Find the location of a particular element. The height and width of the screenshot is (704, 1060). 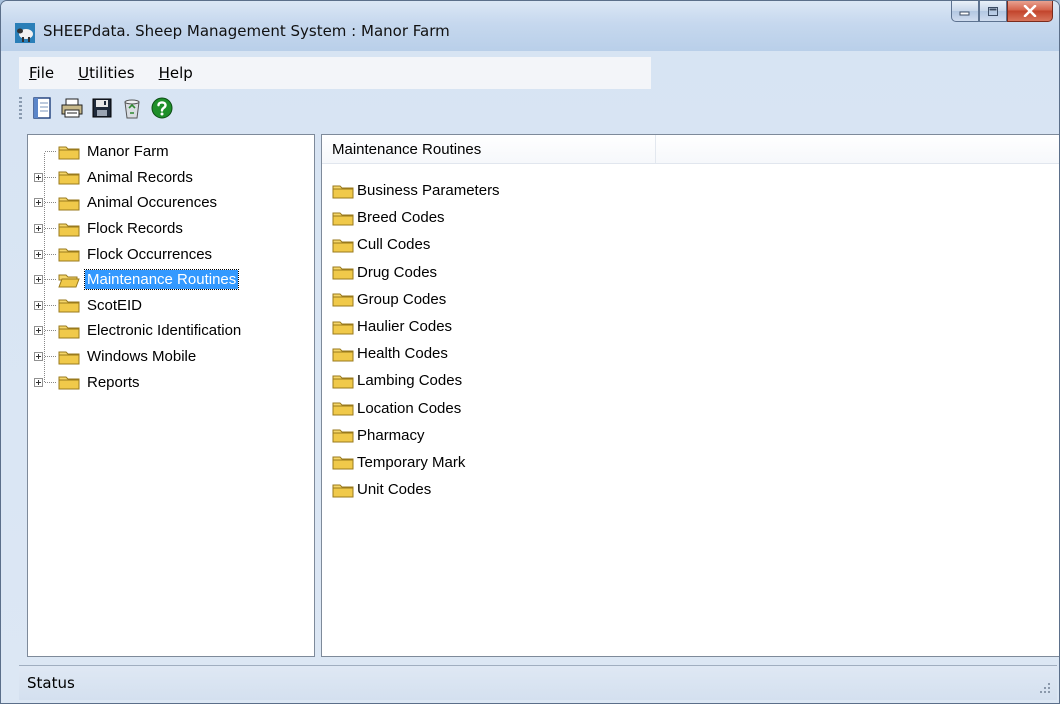

minimize-icon is located at coordinates (964, 13).